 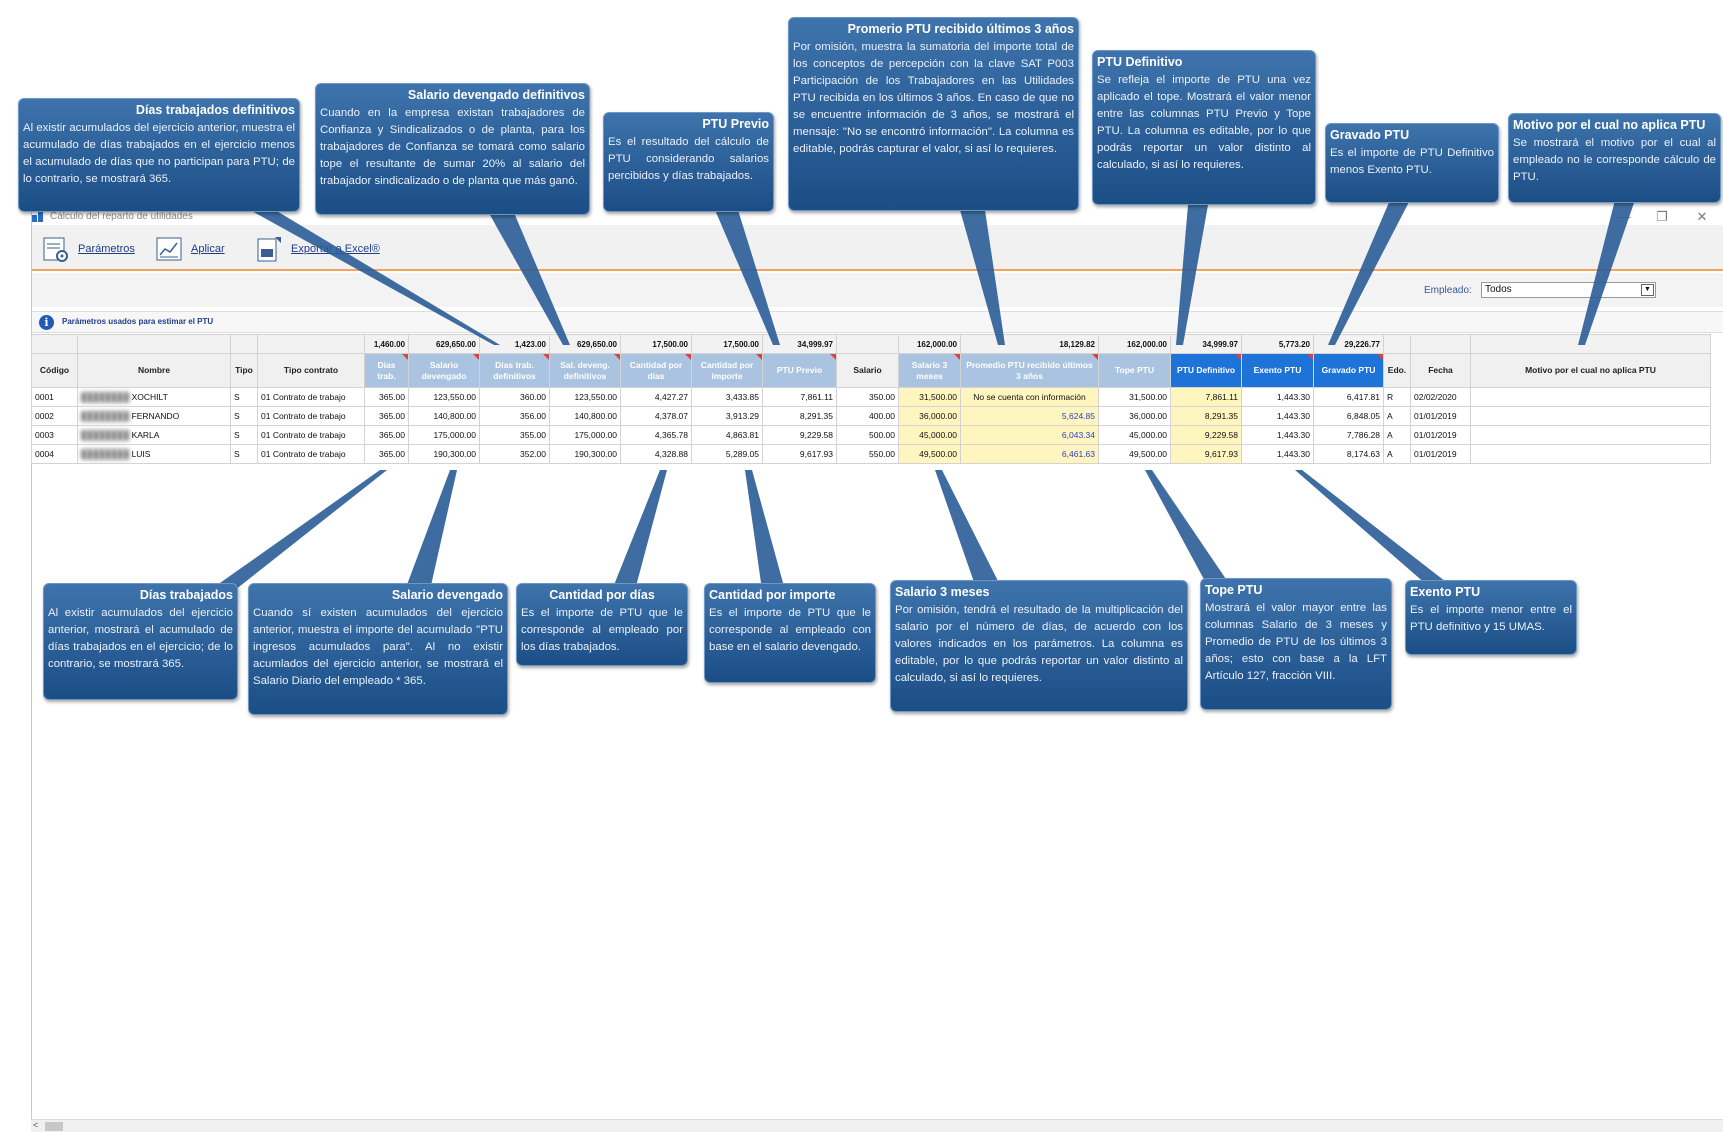 I want to click on exportar-label: Exportar a Excel®, so click(x=335, y=249).